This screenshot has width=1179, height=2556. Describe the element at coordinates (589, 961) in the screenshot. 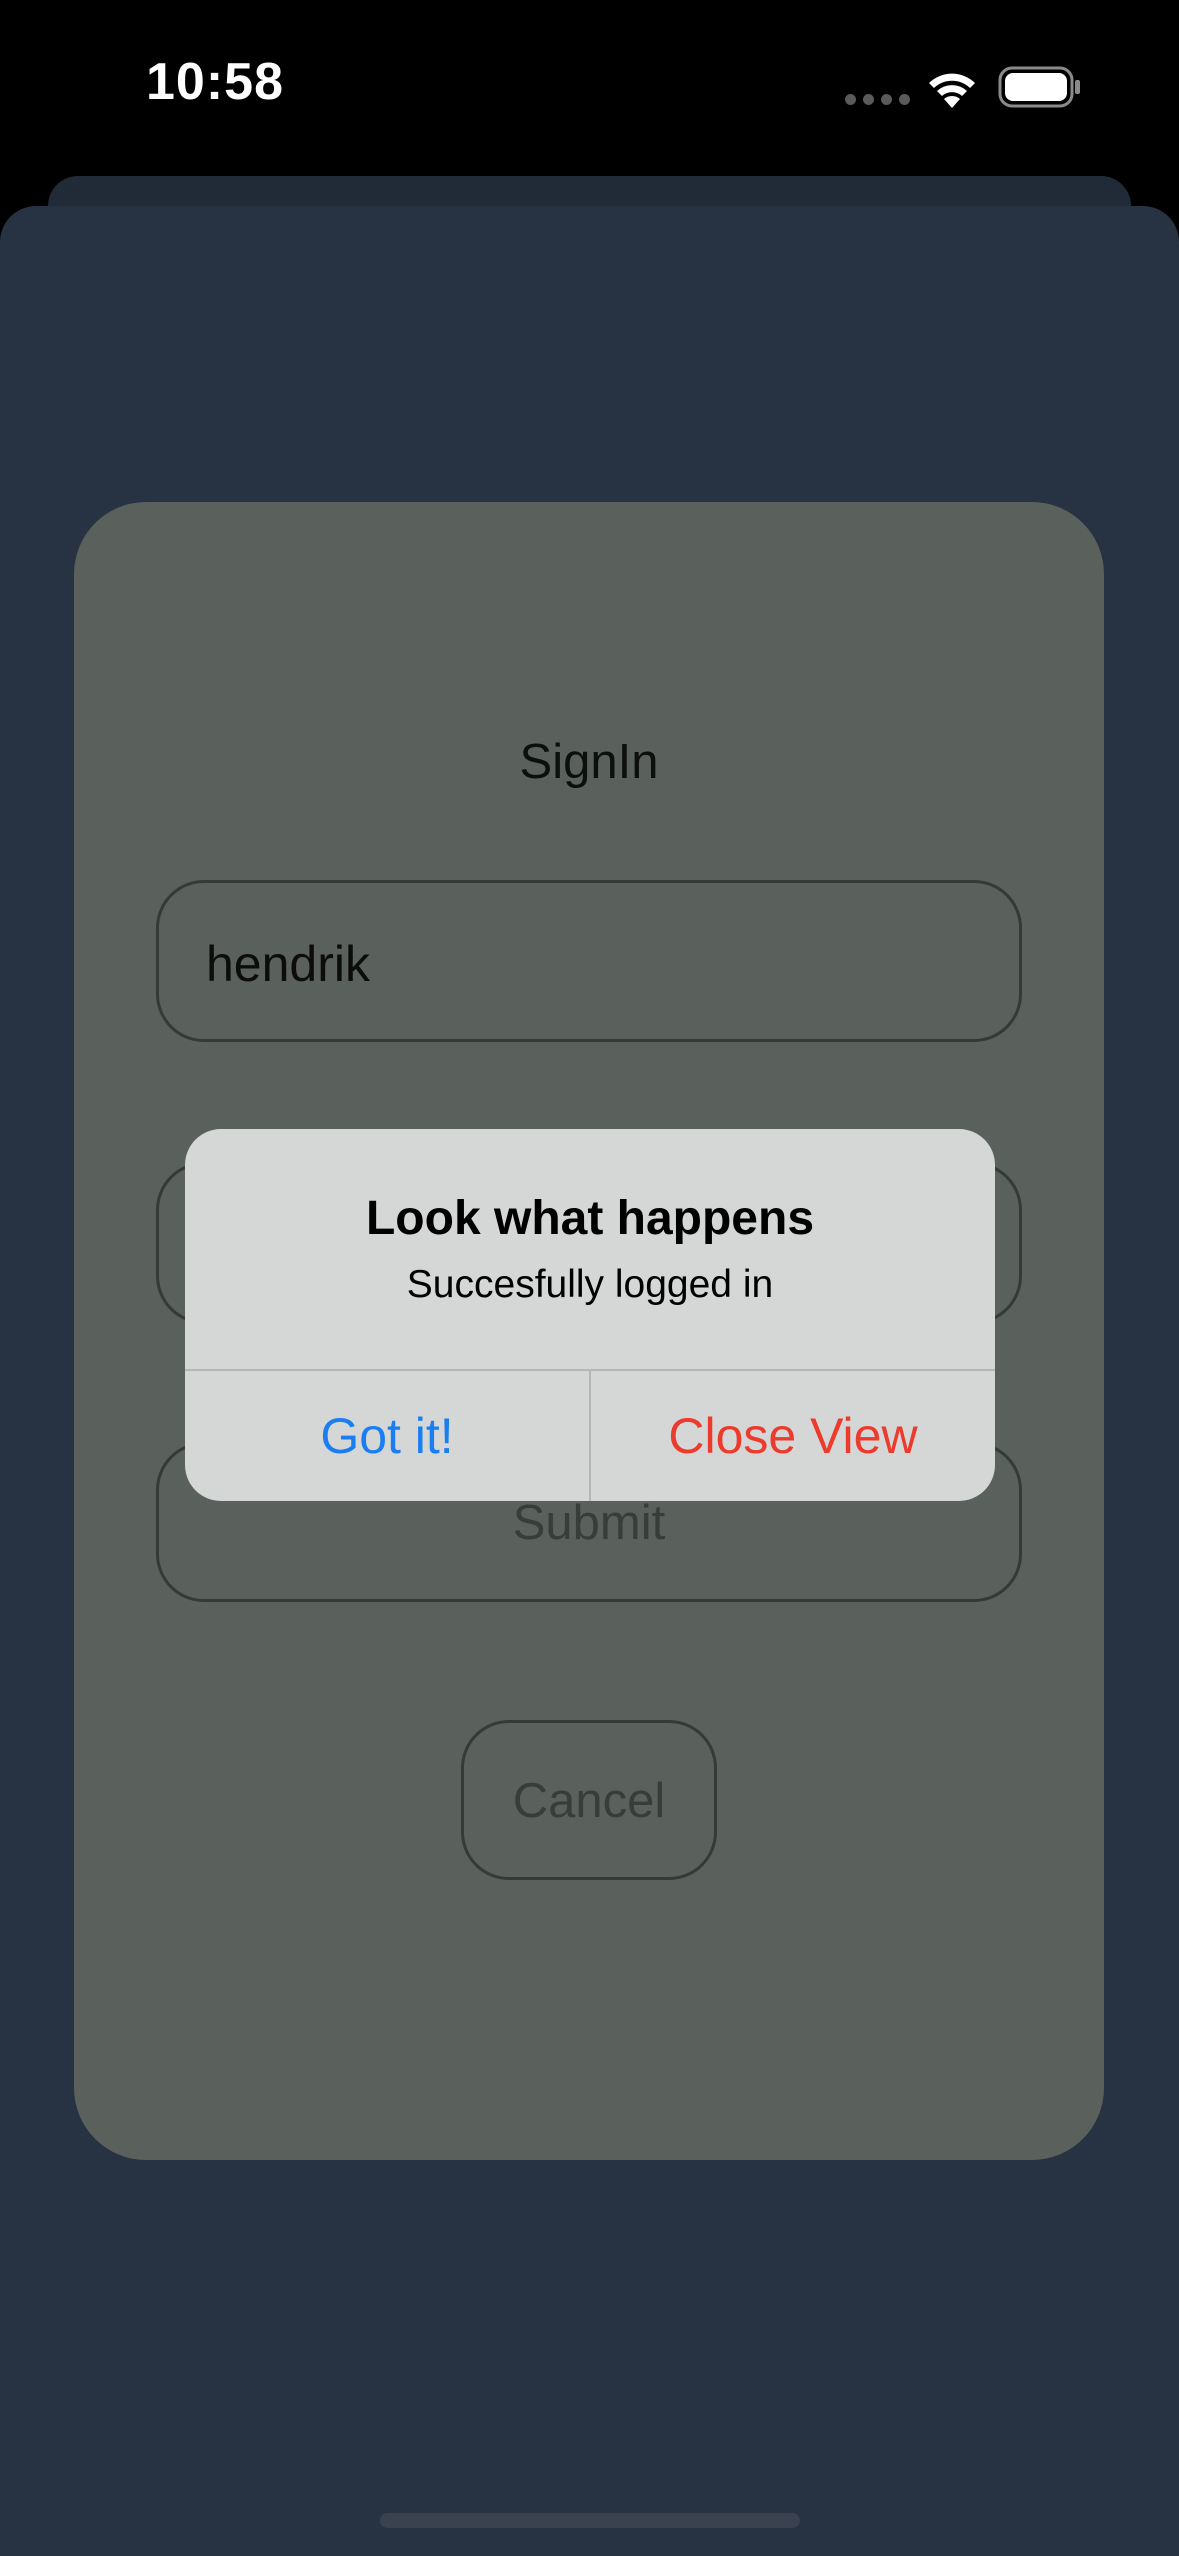

I see `username-field: hendrik` at that location.